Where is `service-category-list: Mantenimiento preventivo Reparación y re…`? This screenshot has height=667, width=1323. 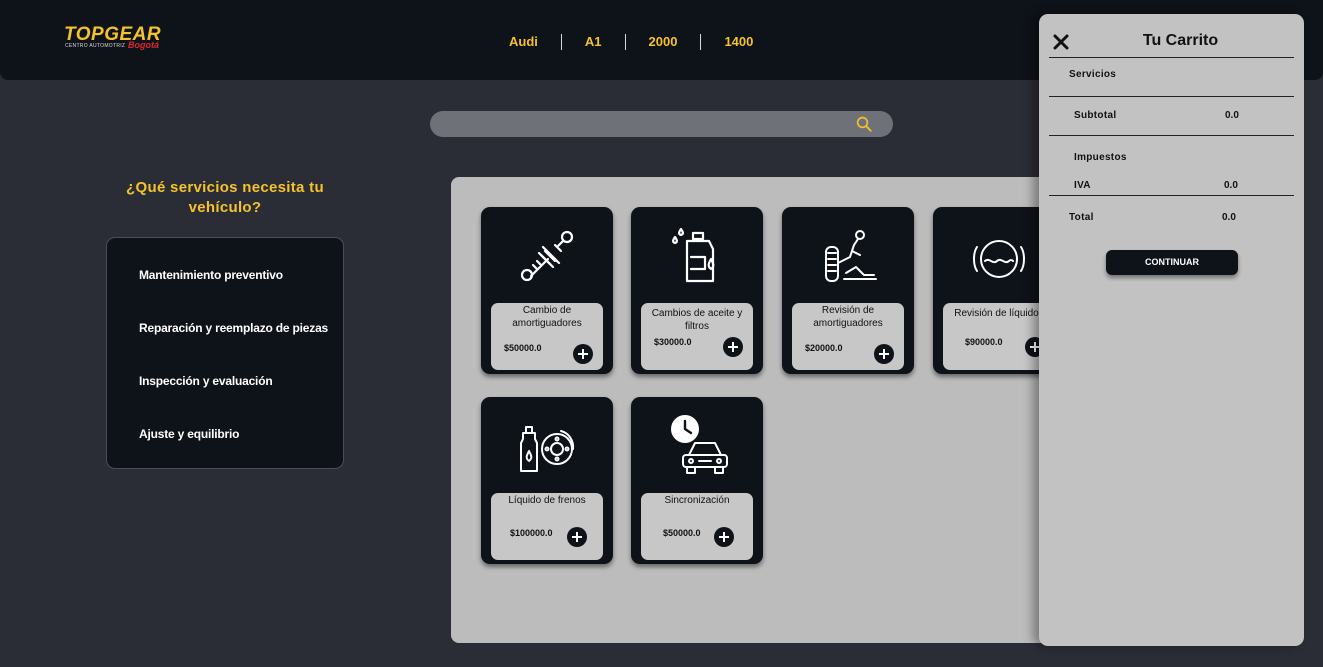 service-category-list: Mantenimiento preventivo Reparación y re… is located at coordinates (225, 353).